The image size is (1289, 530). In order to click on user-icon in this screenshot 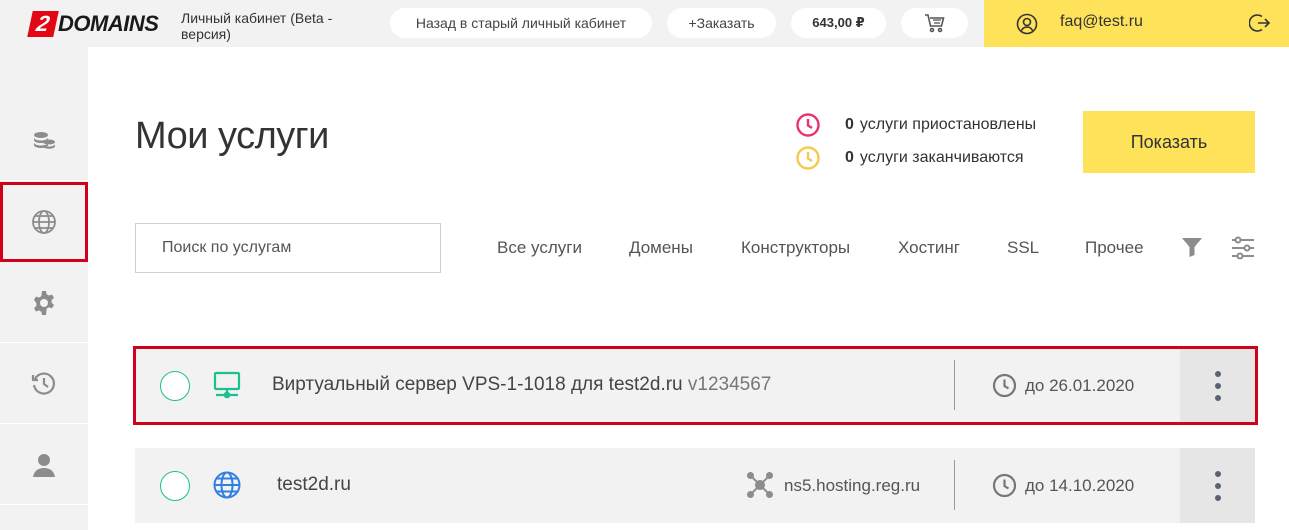, I will do `click(44, 465)`.